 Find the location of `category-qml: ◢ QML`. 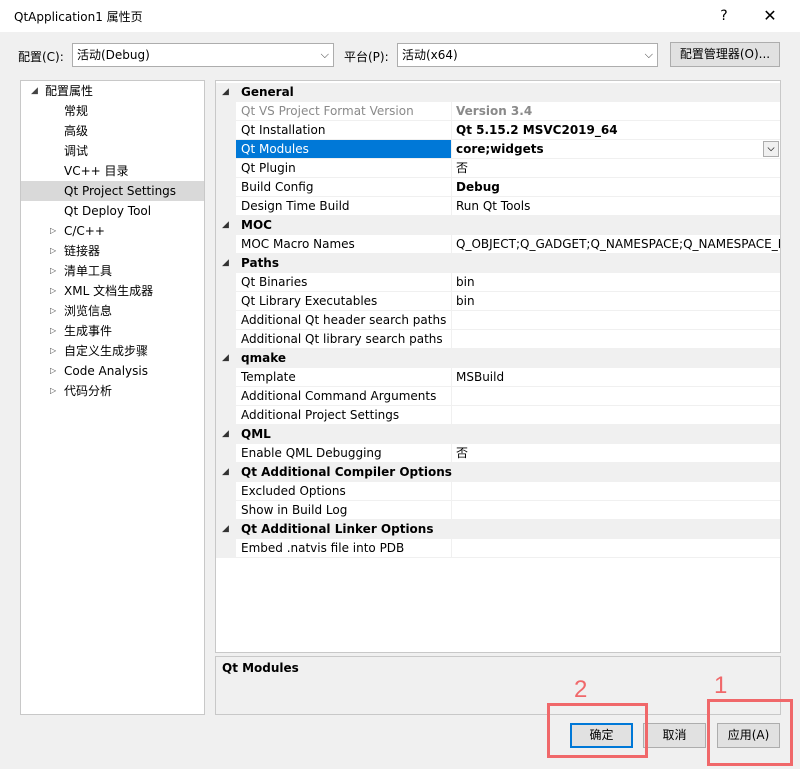

category-qml: ◢ QML is located at coordinates (498, 434).